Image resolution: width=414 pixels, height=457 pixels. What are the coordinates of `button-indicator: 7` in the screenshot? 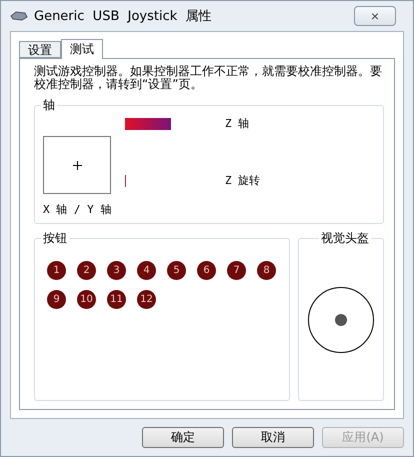 It's located at (236, 270).